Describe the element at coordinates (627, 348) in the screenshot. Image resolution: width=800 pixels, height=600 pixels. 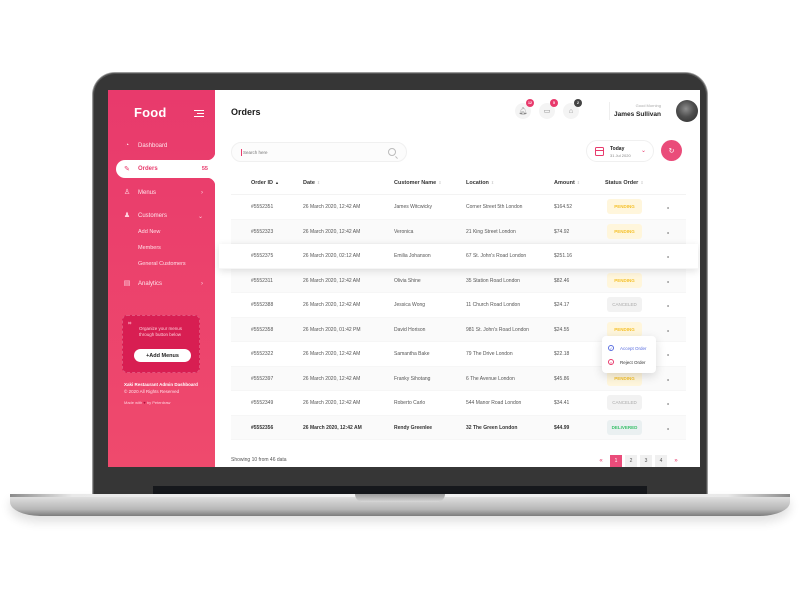
I see `accept-order-menu-item: ✓ Accept Order` at that location.